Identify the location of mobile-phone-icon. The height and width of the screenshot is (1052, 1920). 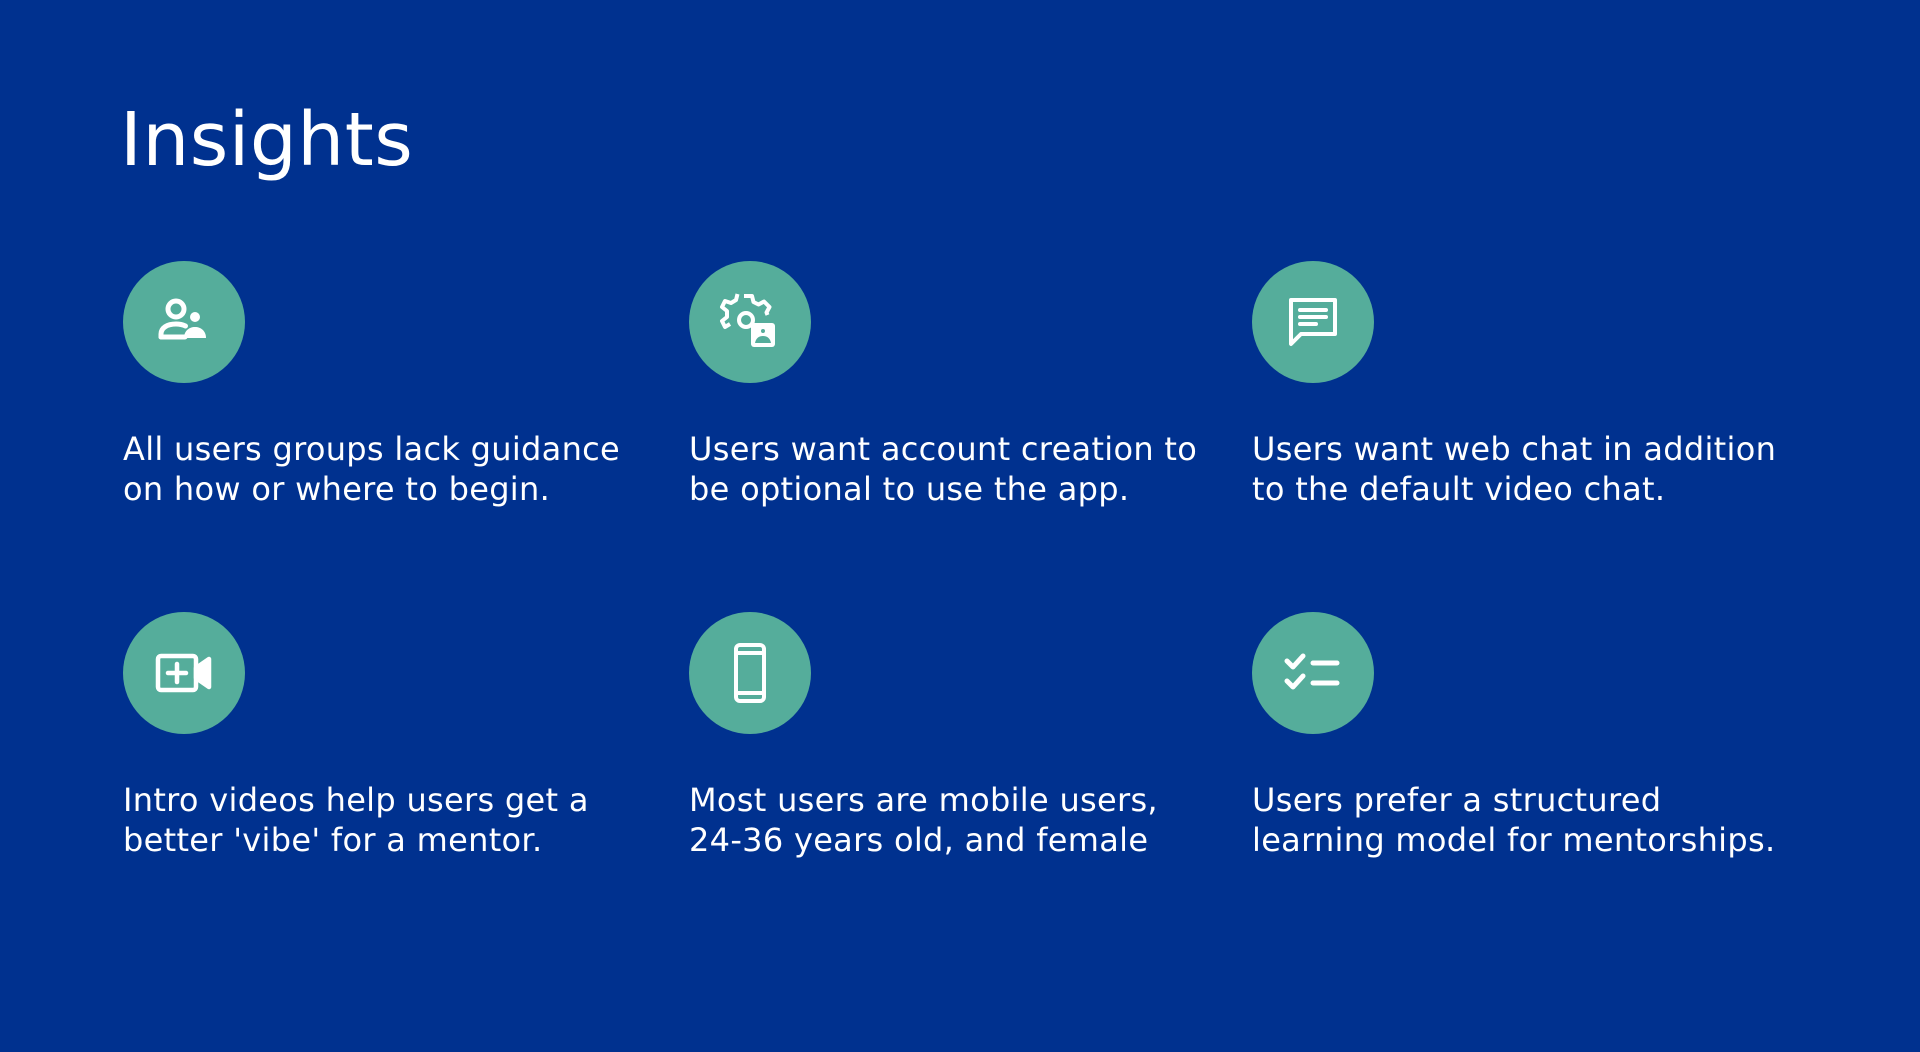
(750, 673).